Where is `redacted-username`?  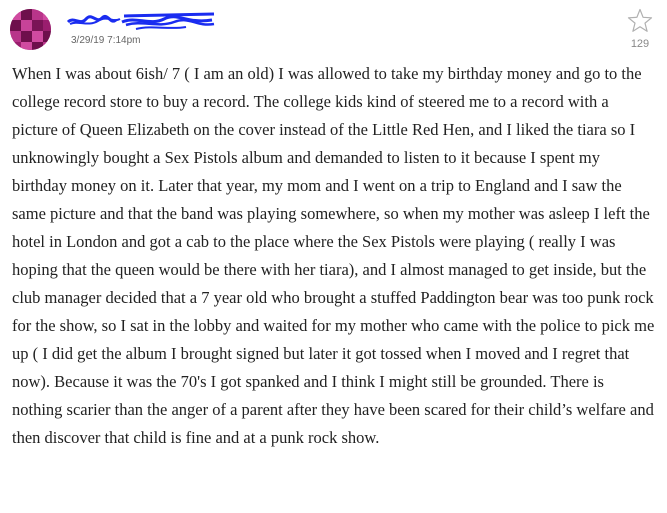
redacted-username is located at coordinates (140, 21).